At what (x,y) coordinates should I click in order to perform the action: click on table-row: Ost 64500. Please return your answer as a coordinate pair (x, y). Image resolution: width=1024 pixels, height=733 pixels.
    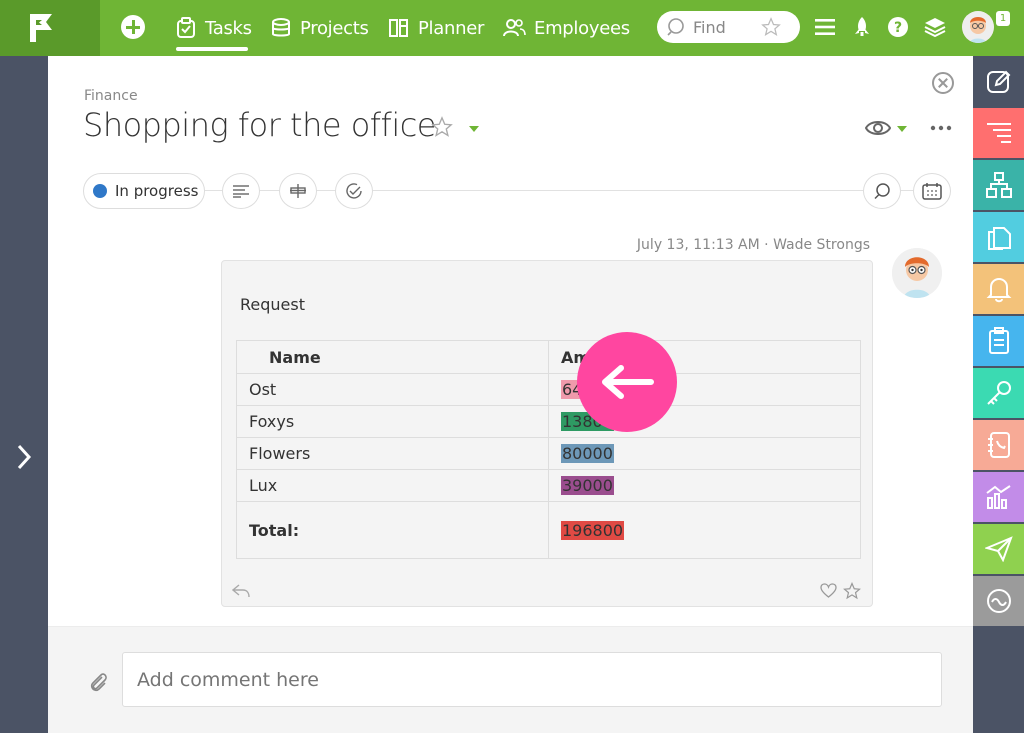
    Looking at the image, I should click on (548, 389).